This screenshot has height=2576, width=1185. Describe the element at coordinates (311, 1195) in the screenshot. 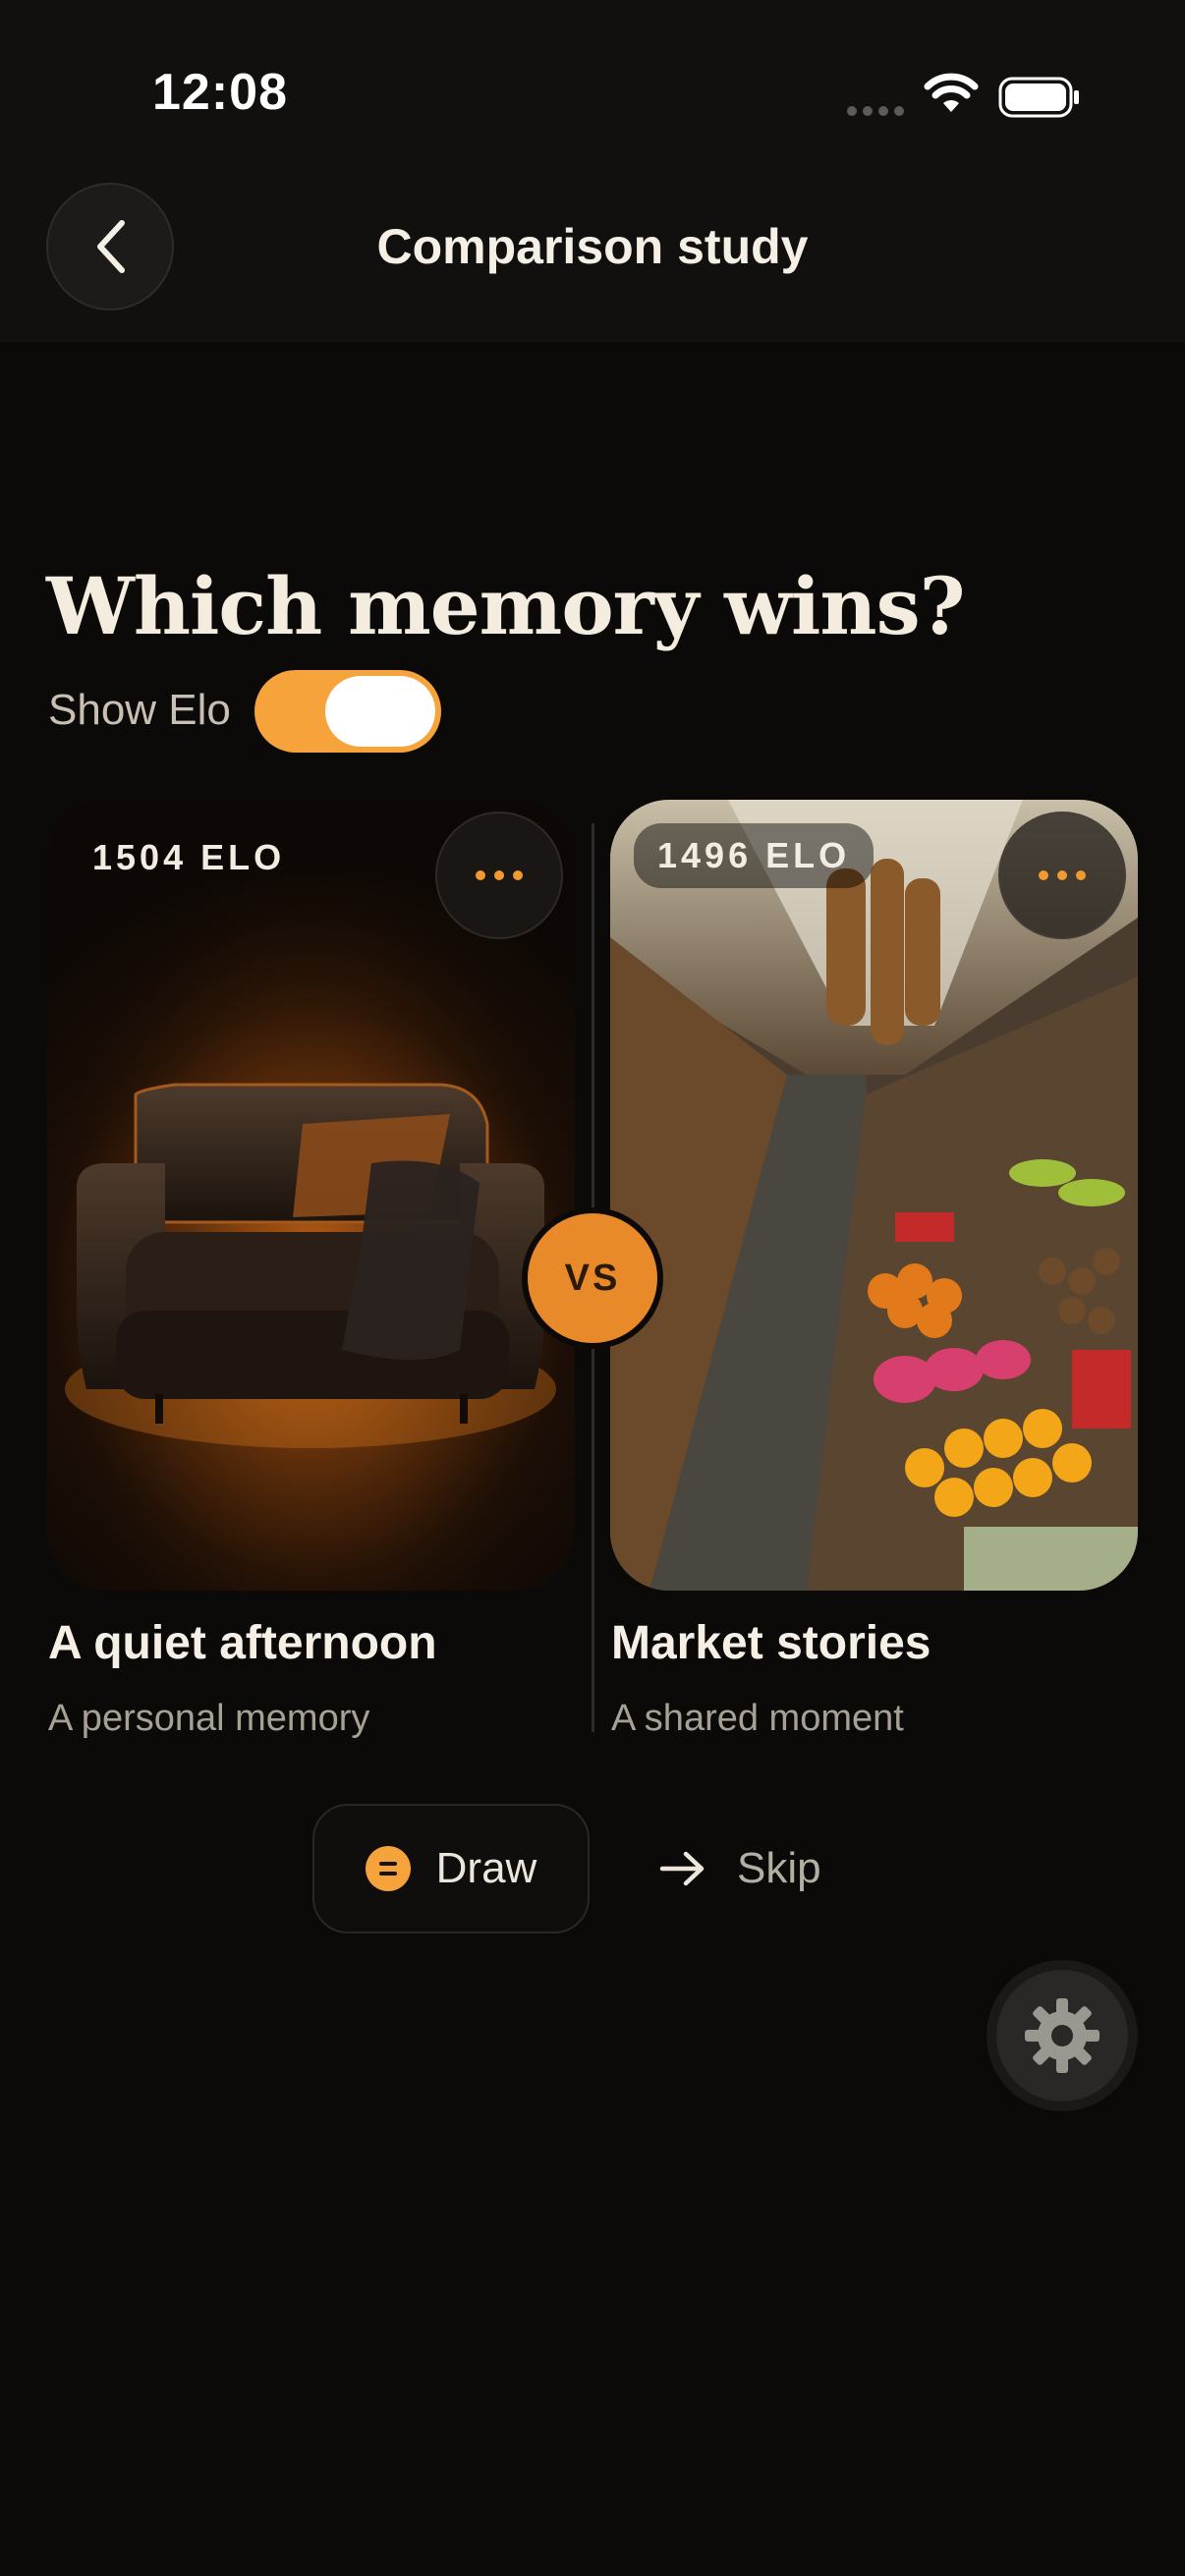

I see `memory-card-left: 1504 ELO` at that location.